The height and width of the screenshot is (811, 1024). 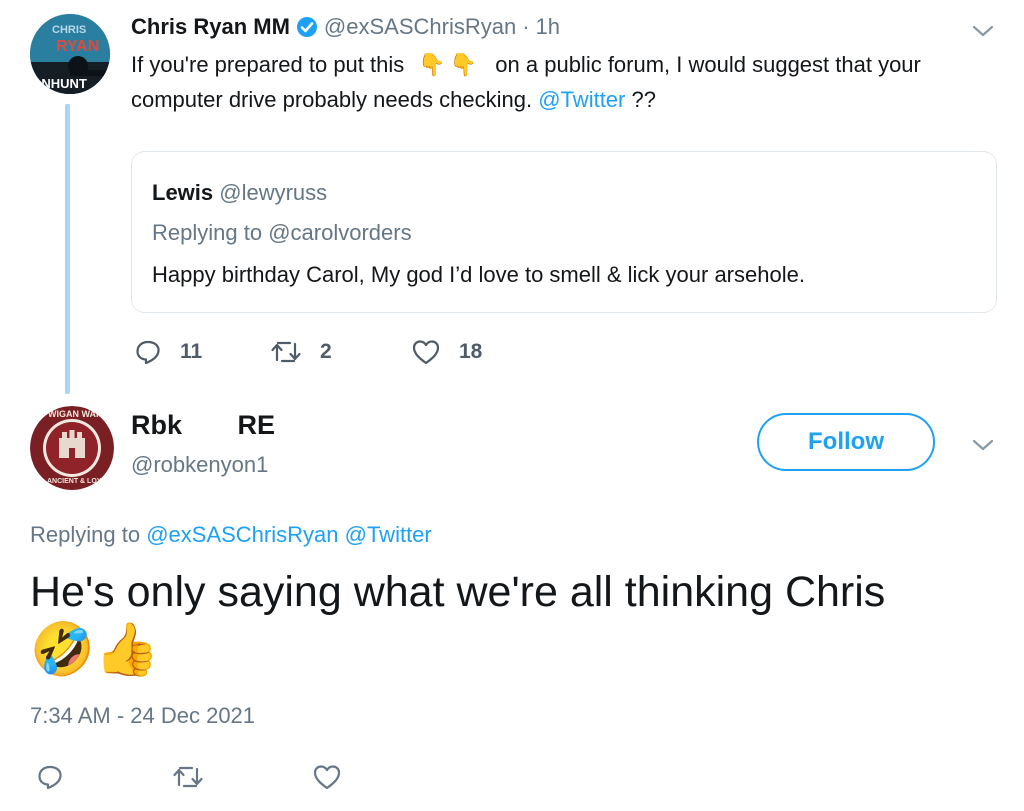 What do you see at coordinates (69, 30) in the screenshot?
I see `avatar-text-top: CHRIS` at bounding box center [69, 30].